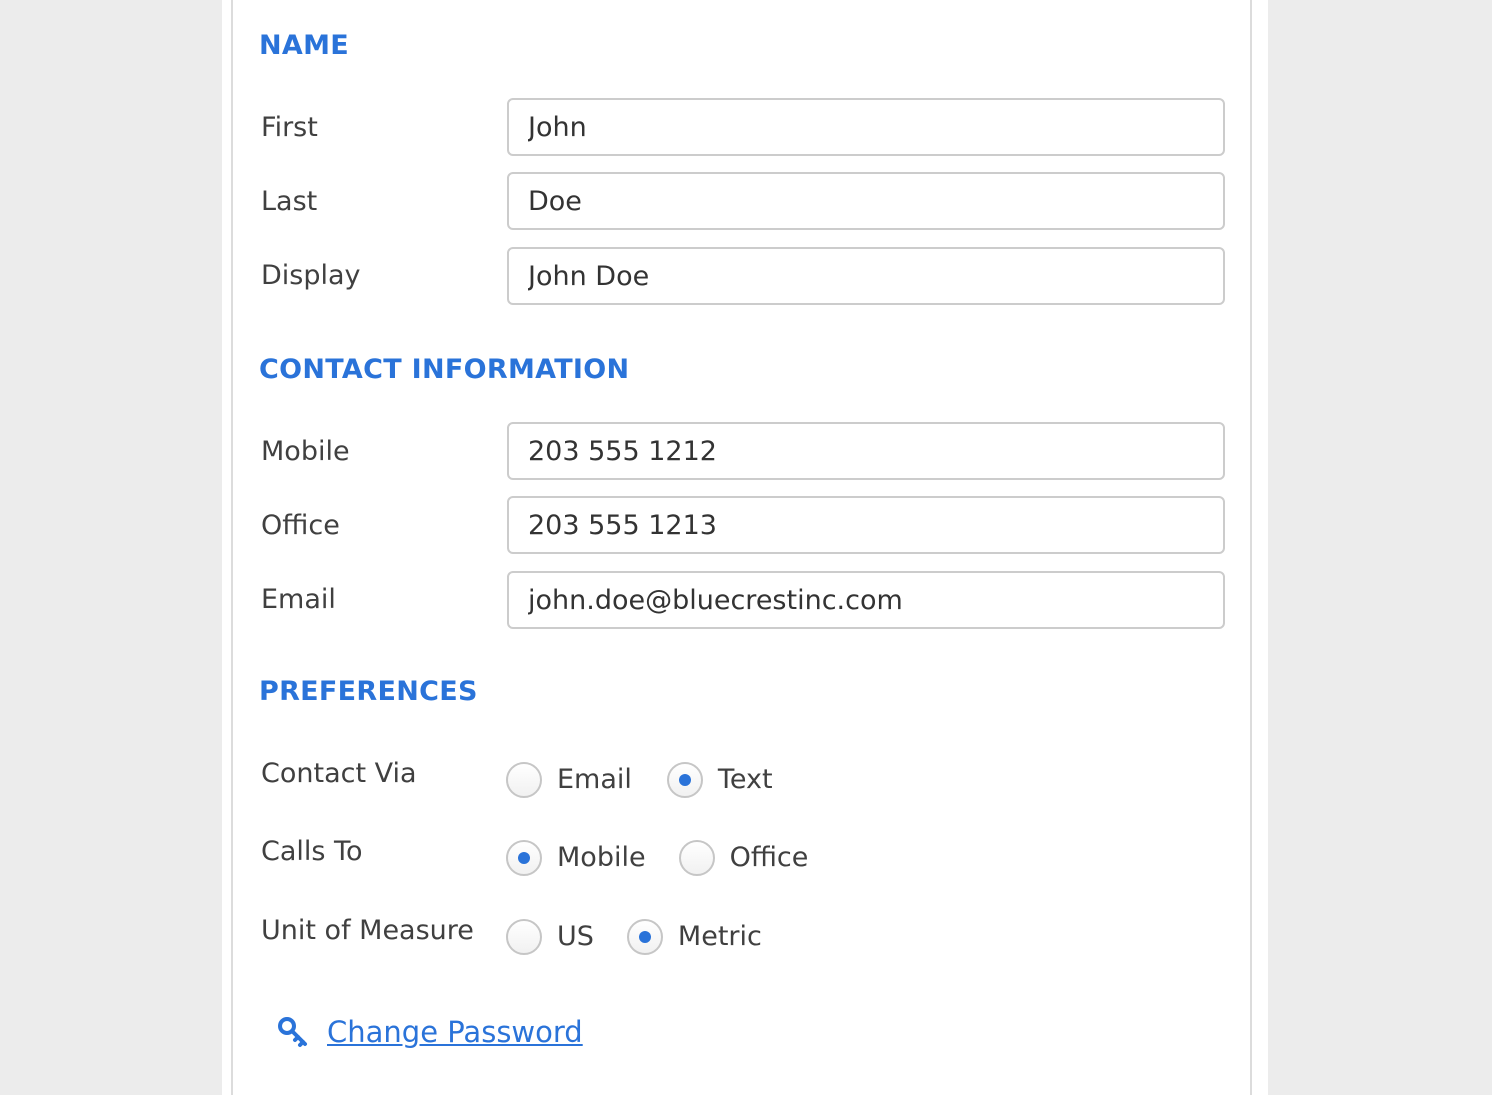 The height and width of the screenshot is (1095, 1492). I want to click on unit-metric-label: Metric, so click(719, 936).